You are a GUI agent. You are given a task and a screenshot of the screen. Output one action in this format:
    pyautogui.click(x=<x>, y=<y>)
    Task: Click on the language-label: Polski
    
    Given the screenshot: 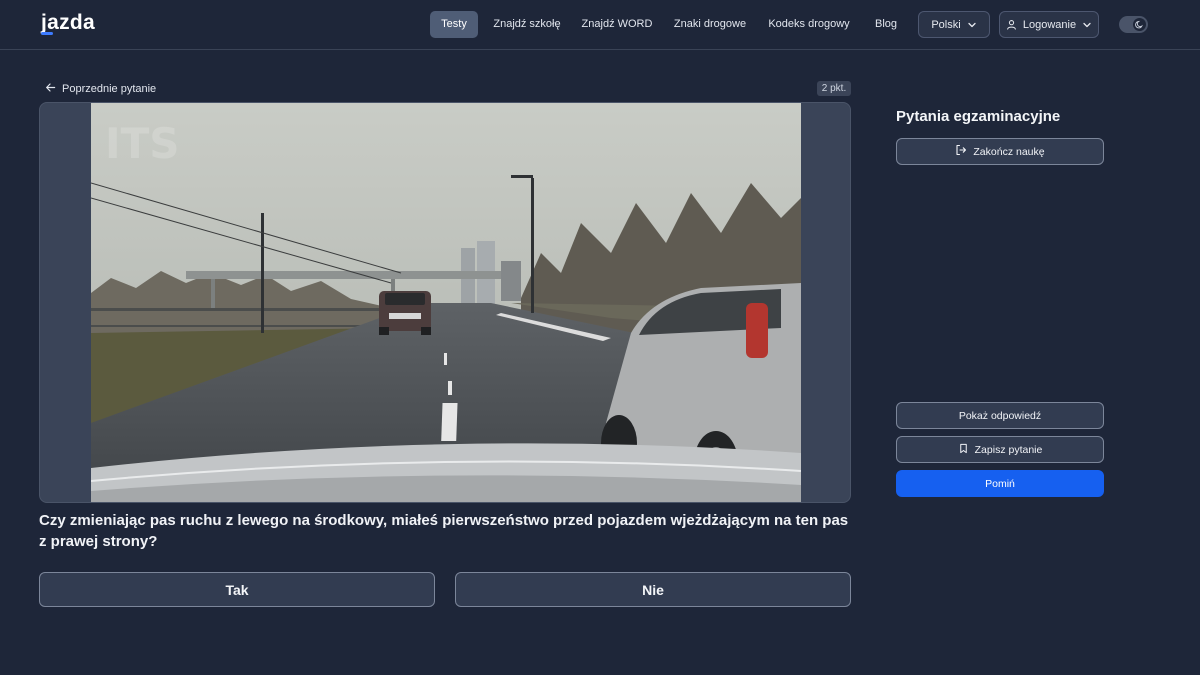 What is the action you would take?
    pyautogui.click(x=946, y=24)
    